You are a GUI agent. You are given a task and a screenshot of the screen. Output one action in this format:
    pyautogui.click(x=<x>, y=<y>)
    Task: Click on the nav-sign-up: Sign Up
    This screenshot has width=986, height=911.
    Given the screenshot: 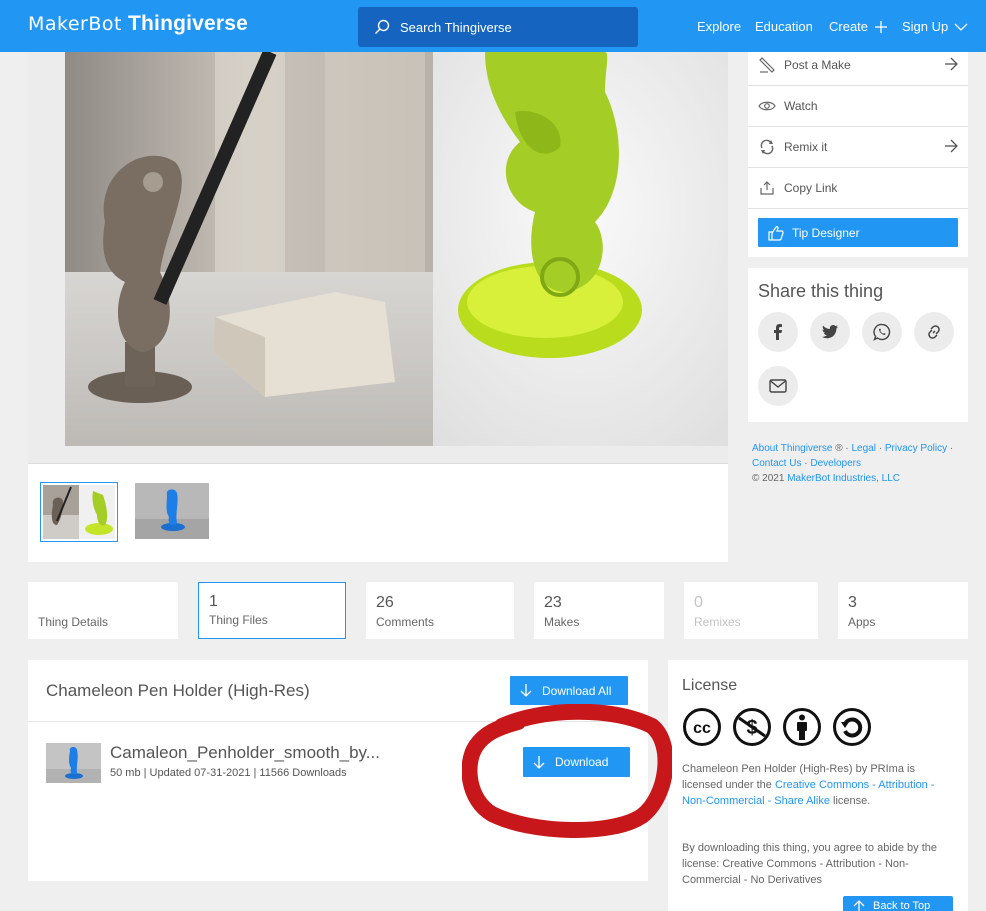 What is the action you would take?
    pyautogui.click(x=935, y=26)
    